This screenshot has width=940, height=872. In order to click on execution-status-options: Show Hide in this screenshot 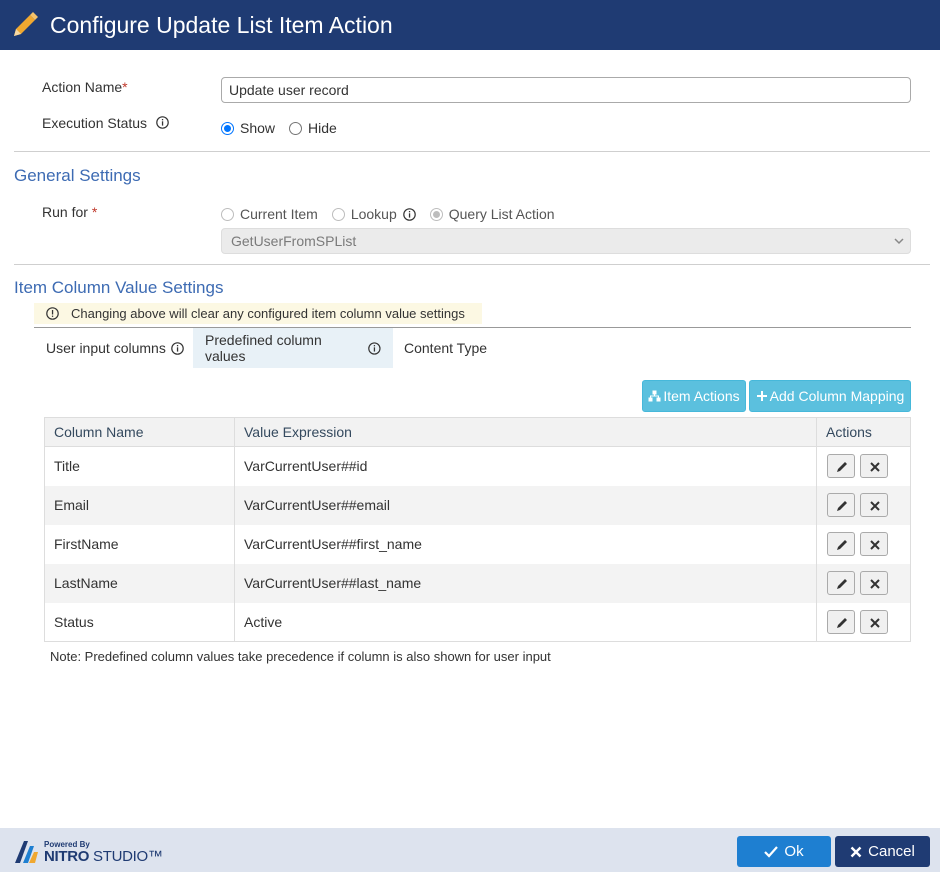, I will do `click(286, 128)`.